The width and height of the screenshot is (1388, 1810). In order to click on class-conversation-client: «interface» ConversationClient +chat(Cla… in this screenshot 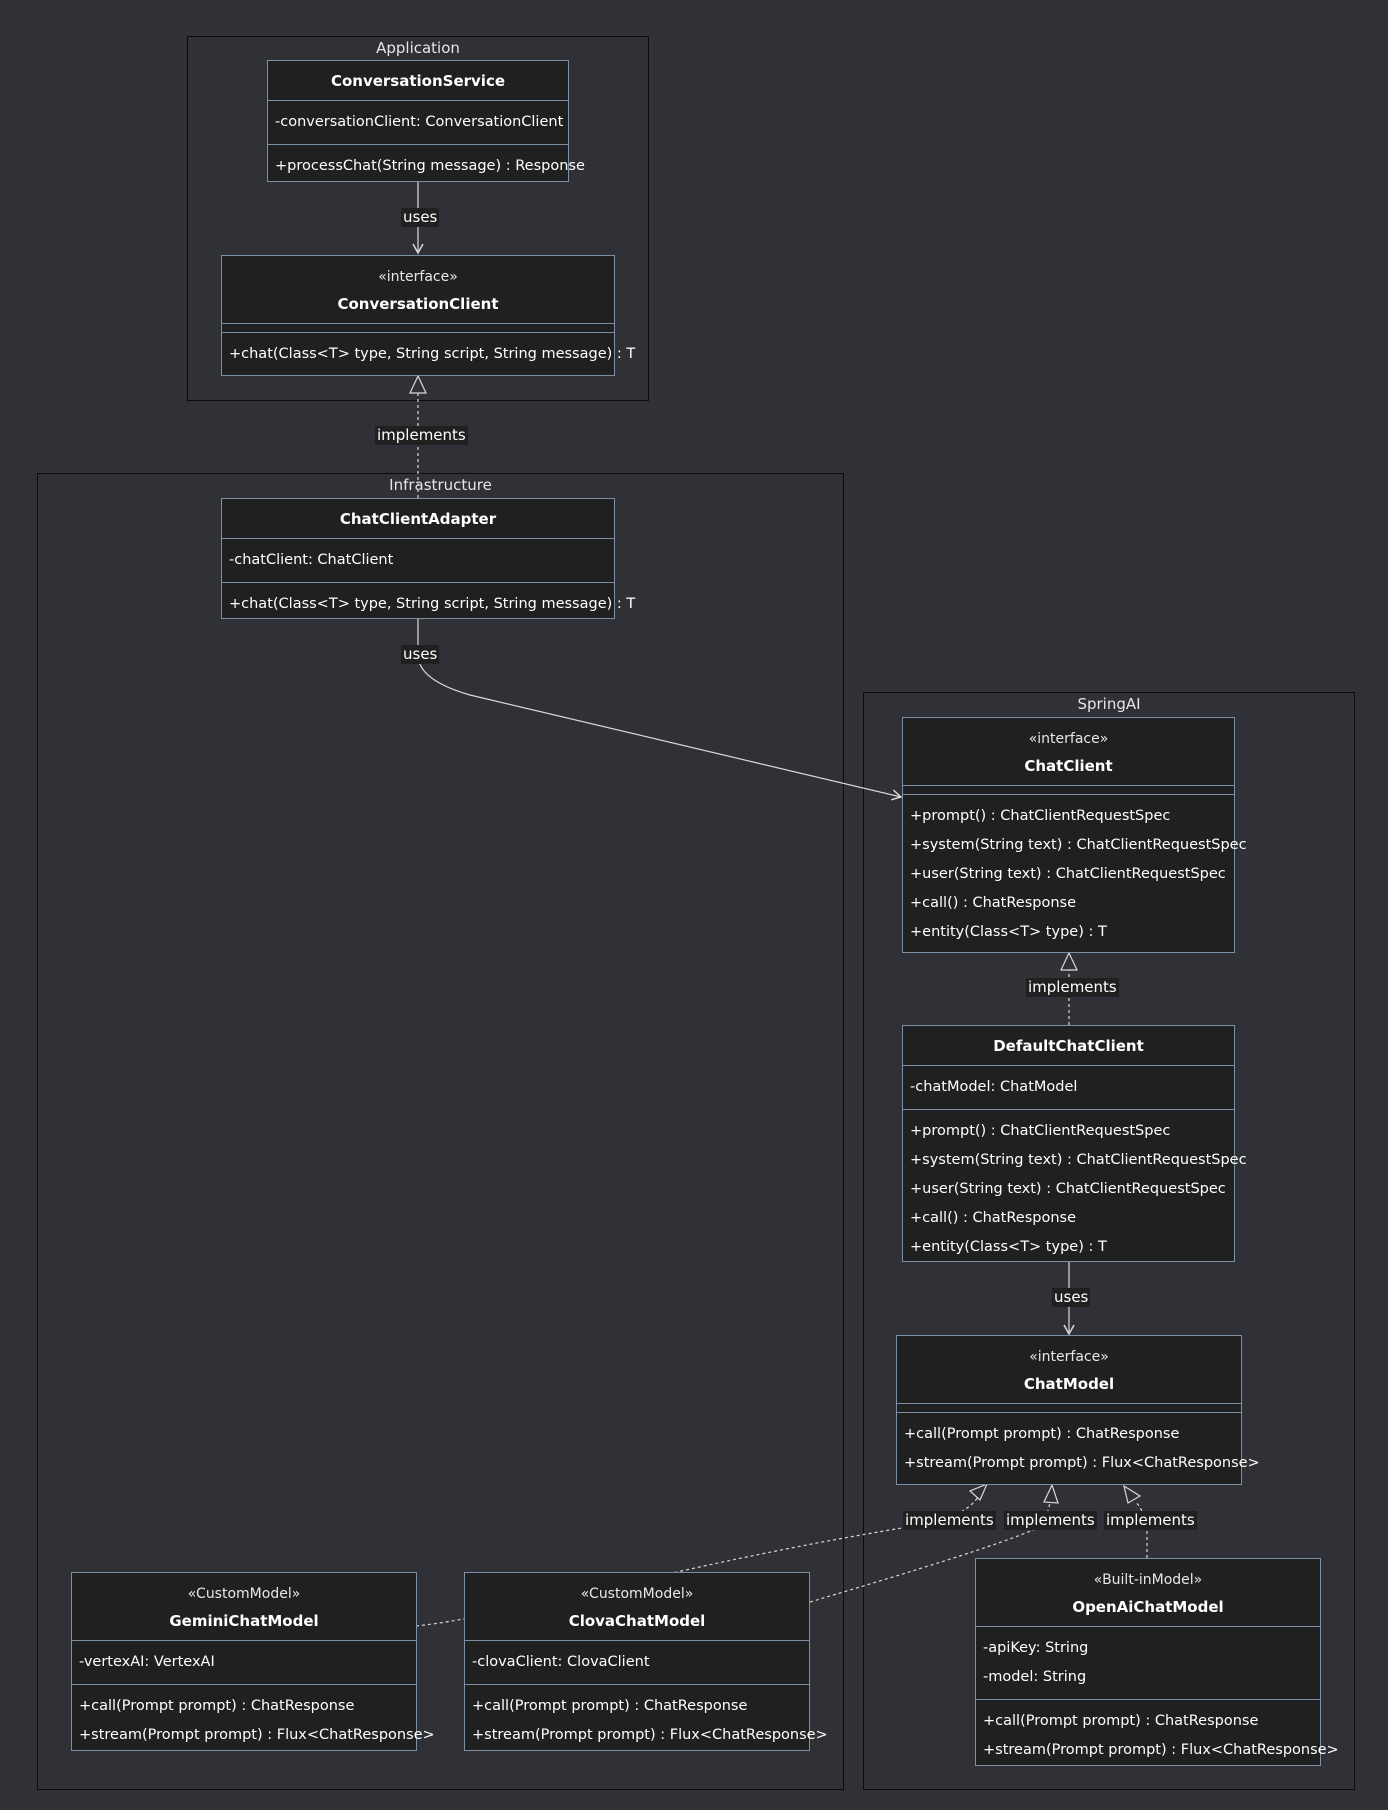, I will do `click(428, 315)`.